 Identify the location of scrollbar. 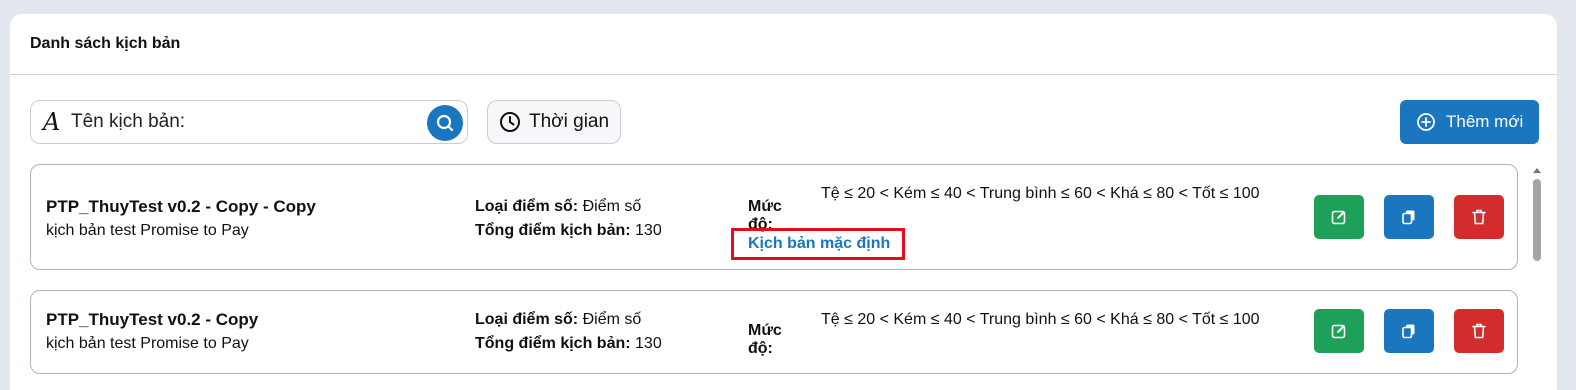
(1537, 277).